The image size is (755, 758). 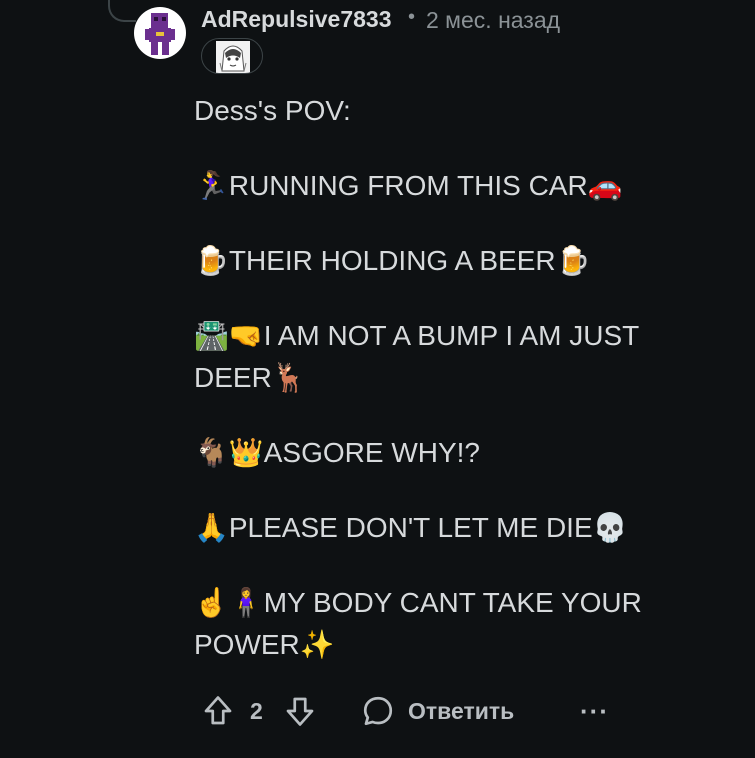 What do you see at coordinates (416, 356) in the screenshot?
I see `comment-paragraph: 🛣️🤜I AM NOT A BUMP I AM JUST DEER🦌` at bounding box center [416, 356].